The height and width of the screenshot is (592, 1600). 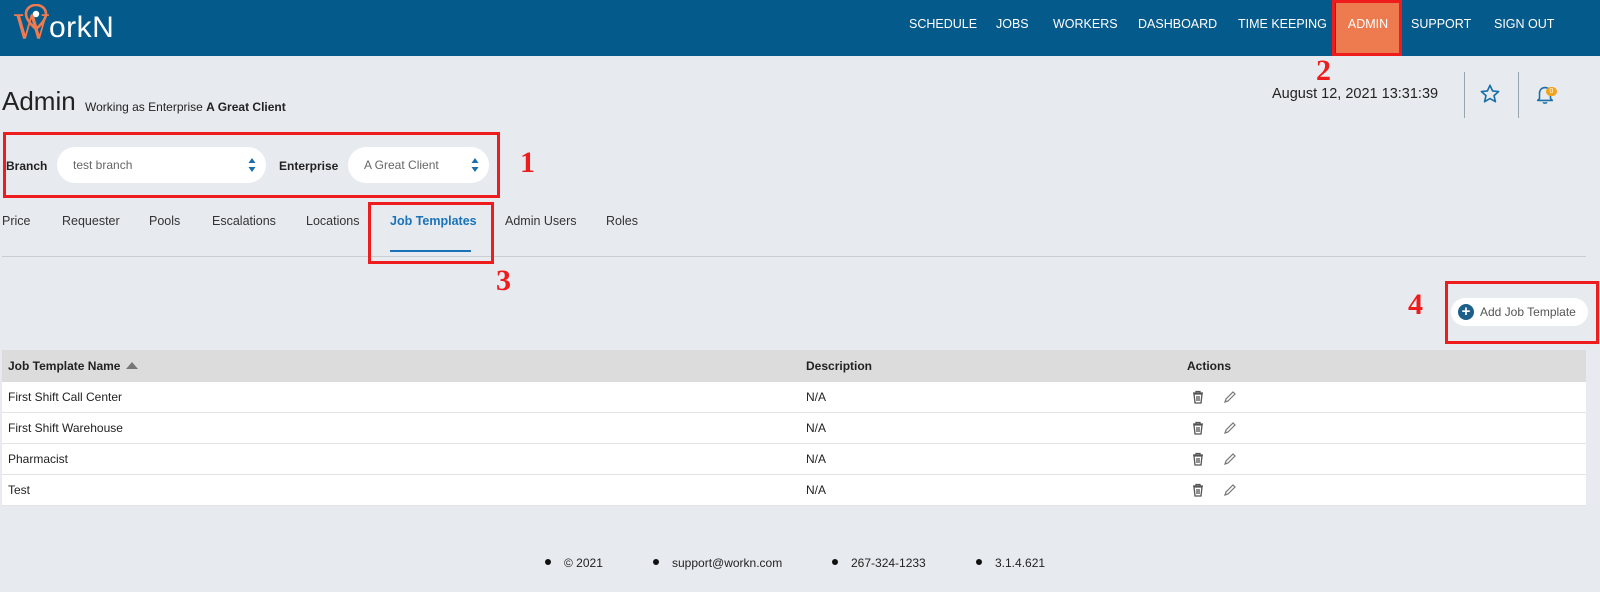 I want to click on tab-escalations: Escalations, so click(x=244, y=221).